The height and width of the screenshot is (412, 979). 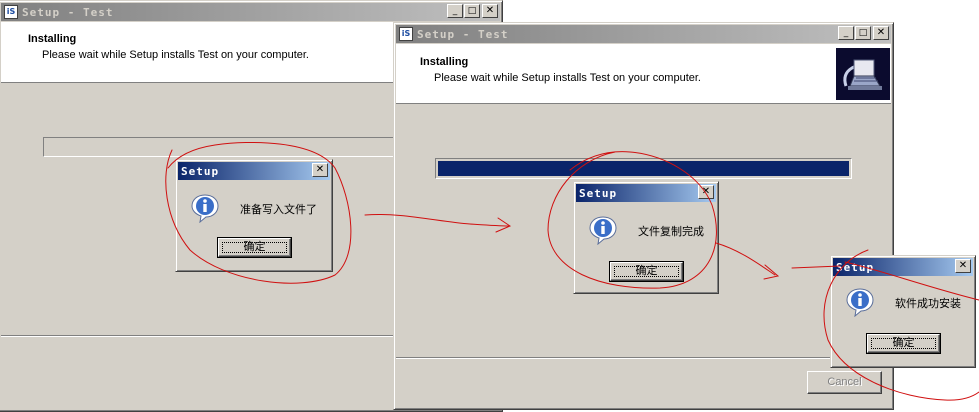 I want to click on progress-fill, so click(x=643, y=168).